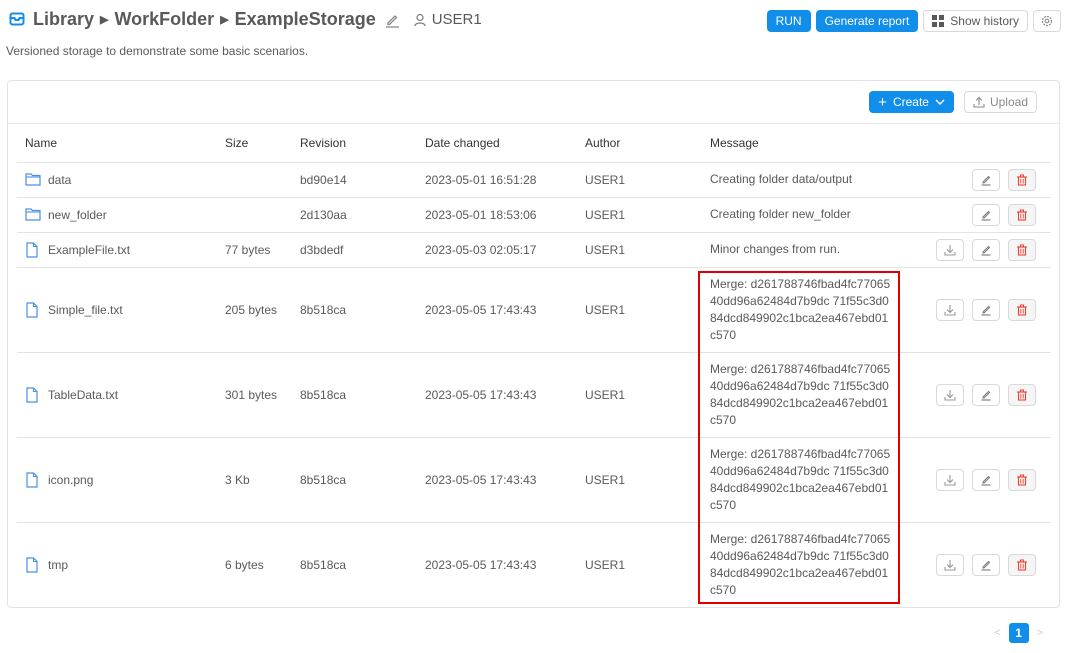 Image resolution: width=1065 pixels, height=653 pixels. What do you see at coordinates (1047, 21) in the screenshot?
I see `settings-button` at bounding box center [1047, 21].